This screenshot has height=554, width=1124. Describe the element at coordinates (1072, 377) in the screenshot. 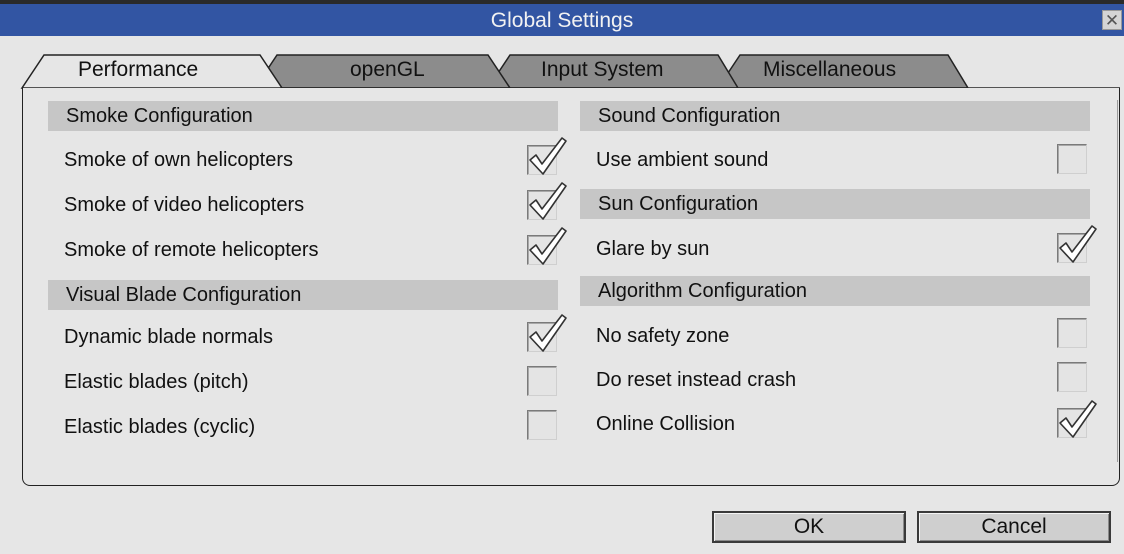

I see `reset-crash-checkbox` at that location.